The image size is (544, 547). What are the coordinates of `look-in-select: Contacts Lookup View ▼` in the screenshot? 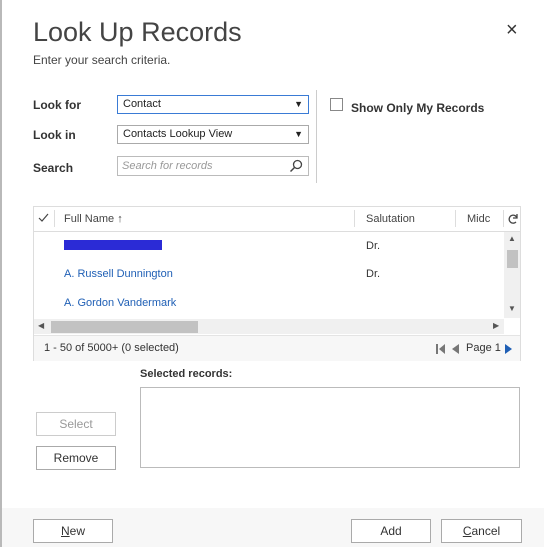 It's located at (213, 134).